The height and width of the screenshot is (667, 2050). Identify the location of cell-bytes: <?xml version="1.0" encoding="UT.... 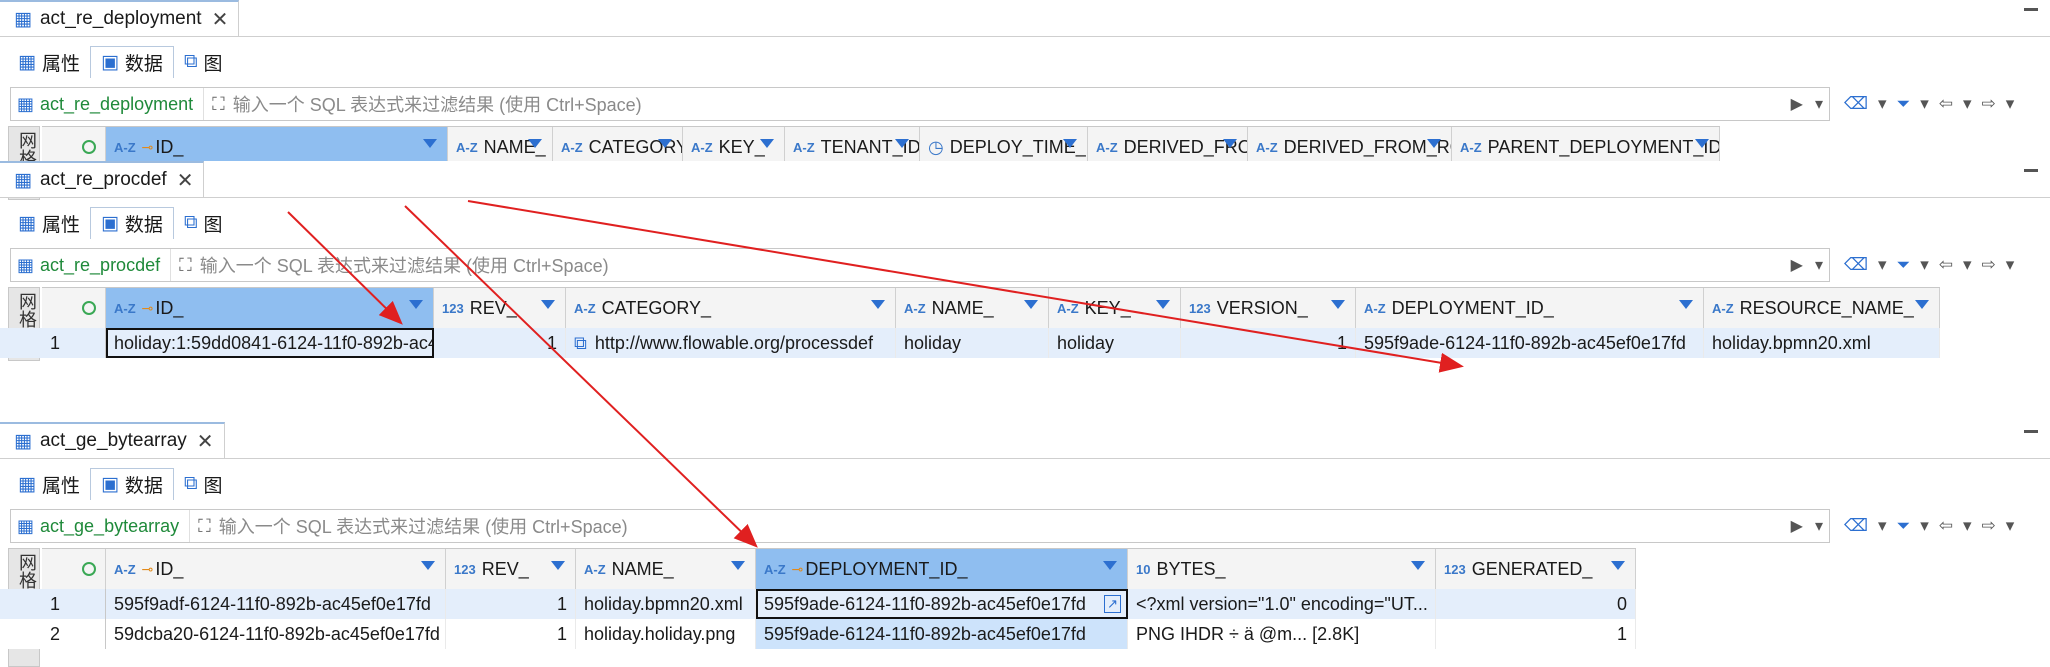
(1282, 604).